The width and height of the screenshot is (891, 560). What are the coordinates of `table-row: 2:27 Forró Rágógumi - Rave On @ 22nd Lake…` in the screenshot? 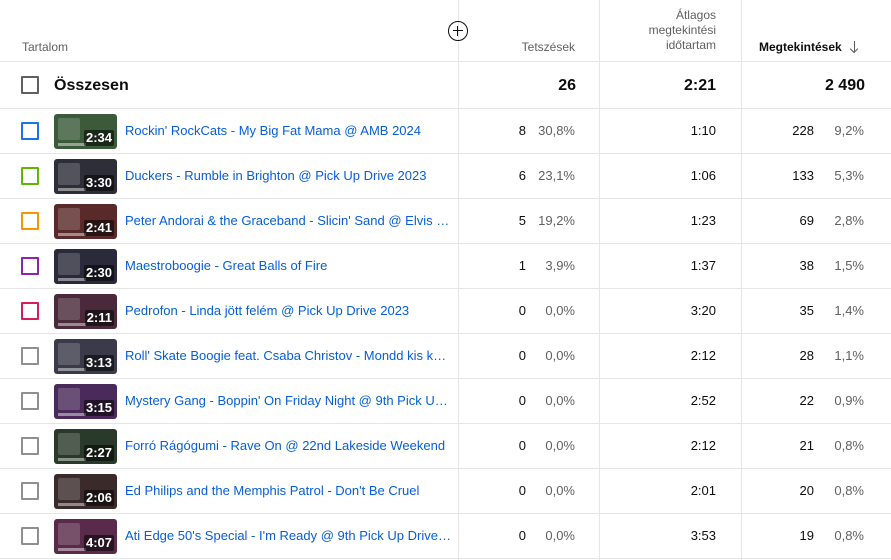 It's located at (445, 446).